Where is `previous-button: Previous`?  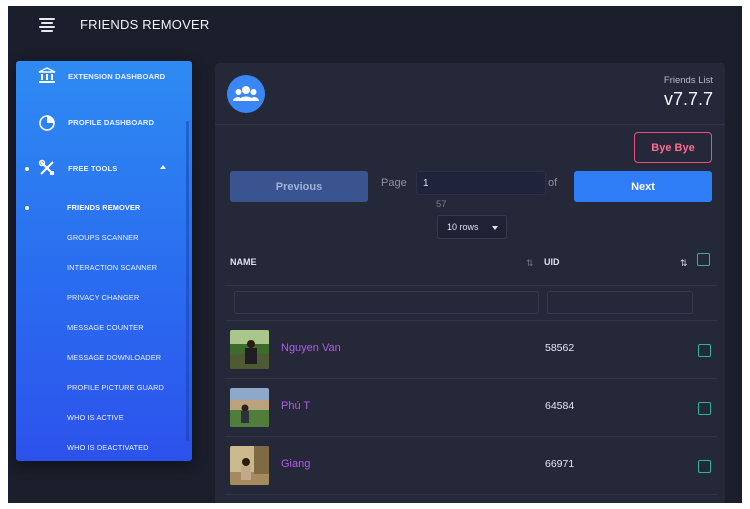 previous-button: Previous is located at coordinates (299, 186).